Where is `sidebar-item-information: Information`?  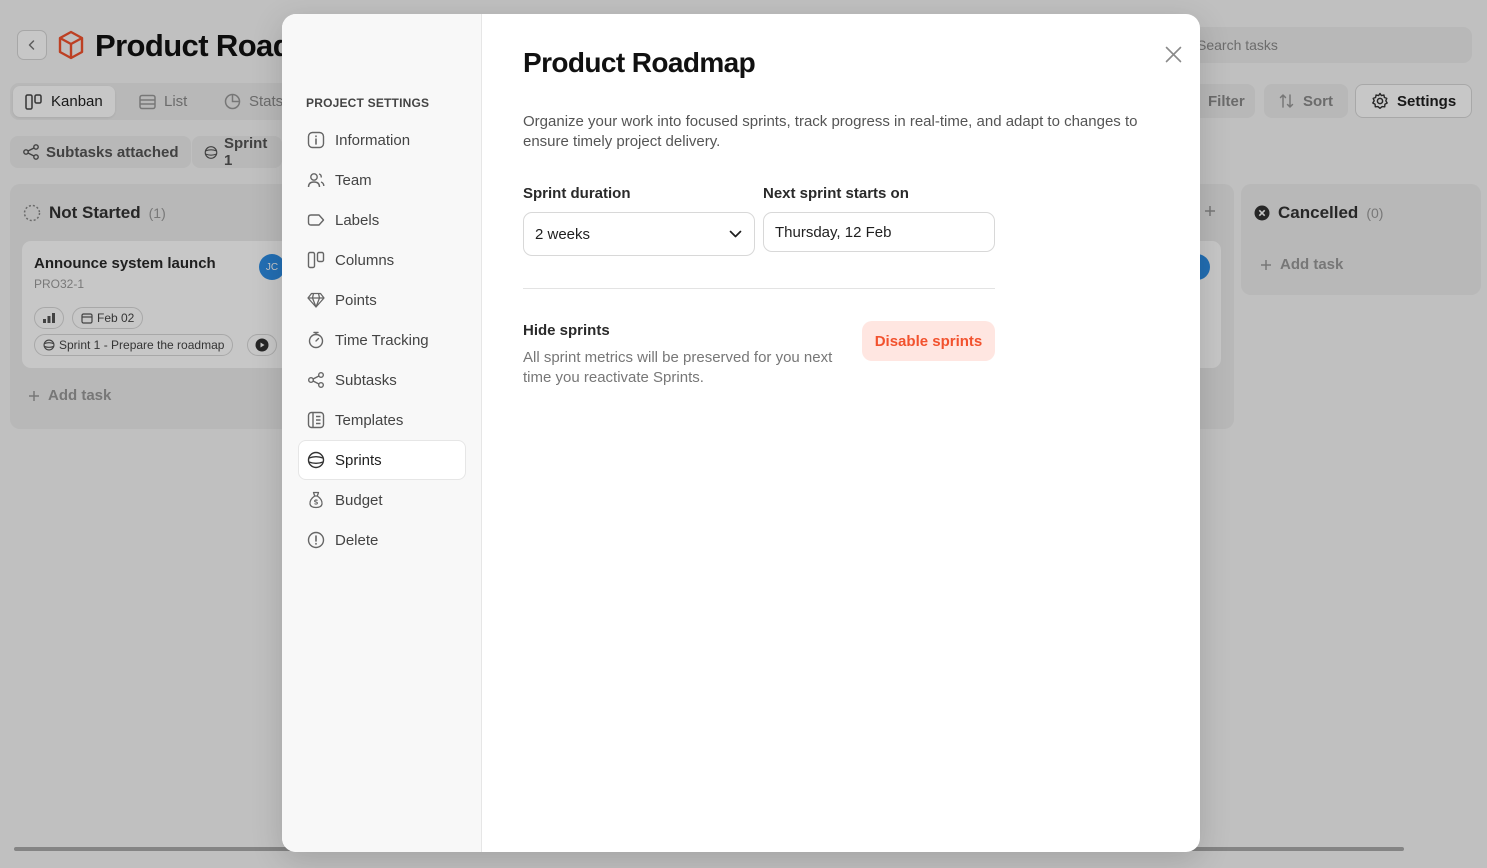 sidebar-item-information: Information is located at coordinates (382, 140).